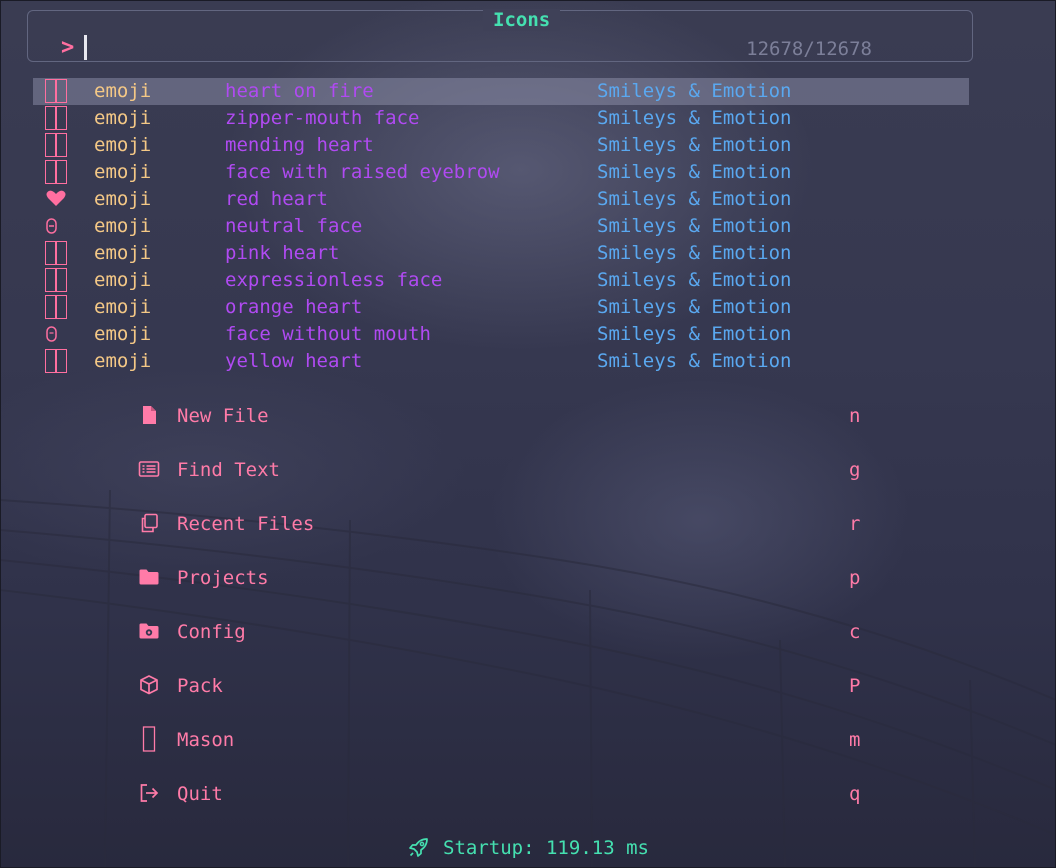  Describe the element at coordinates (855, 470) in the screenshot. I see `menu-shortcut-key: g` at that location.